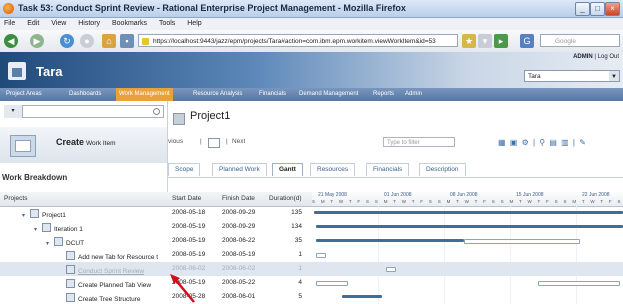 This screenshot has height=304, width=623. Describe the element at coordinates (238, 141) in the screenshot. I see `next-link: Next` at that location.